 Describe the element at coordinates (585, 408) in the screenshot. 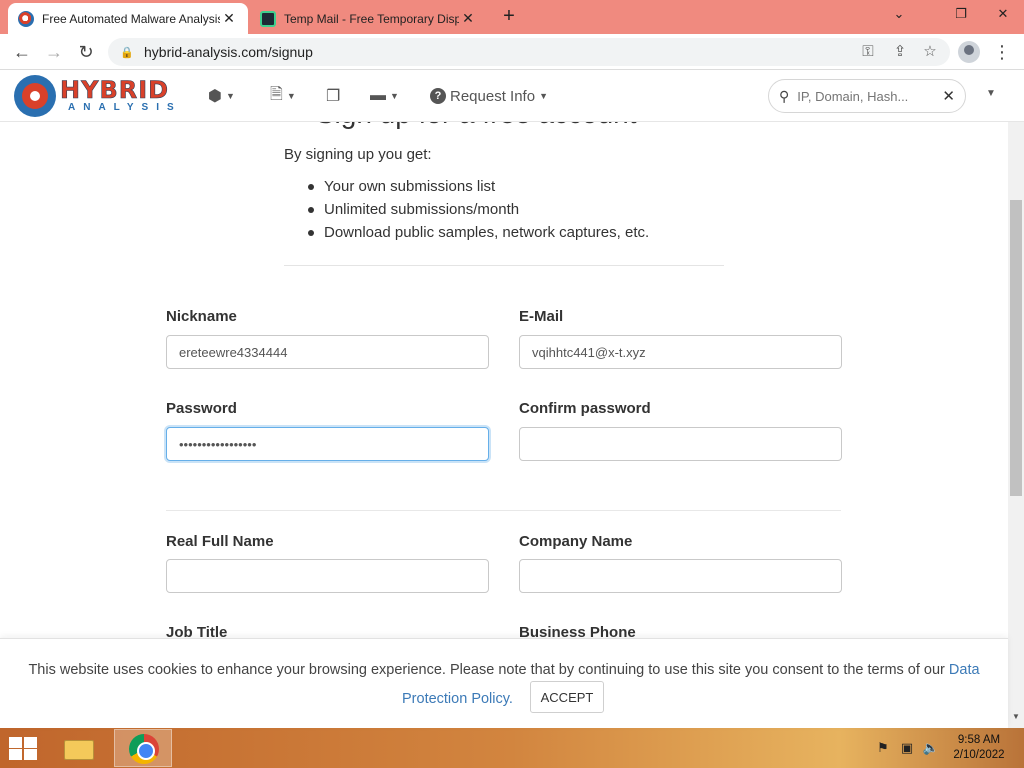

I see `confirm-password-label: Confirm password` at that location.